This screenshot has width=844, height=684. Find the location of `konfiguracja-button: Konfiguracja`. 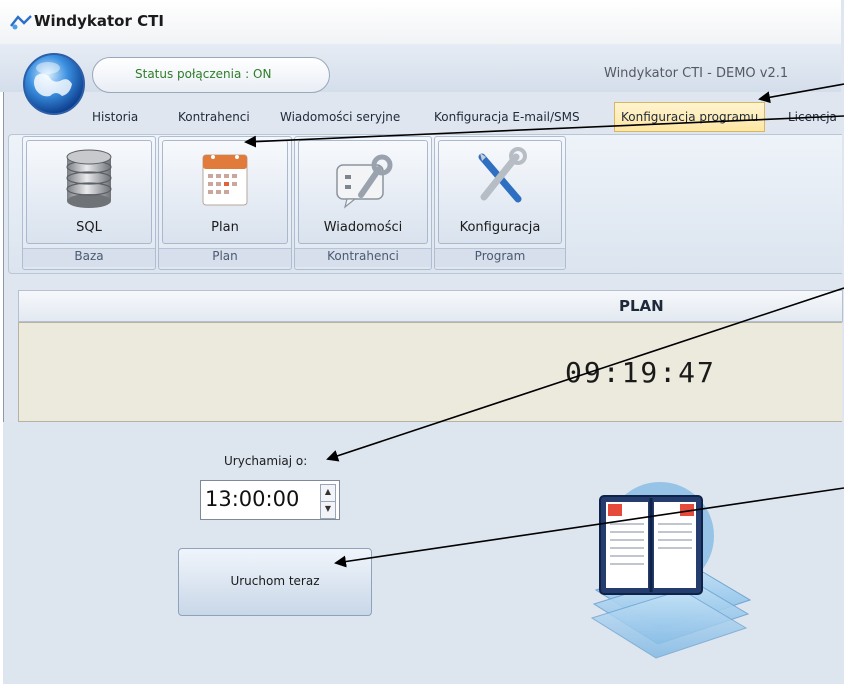

konfiguracja-button: Konfiguracja is located at coordinates (500, 192).